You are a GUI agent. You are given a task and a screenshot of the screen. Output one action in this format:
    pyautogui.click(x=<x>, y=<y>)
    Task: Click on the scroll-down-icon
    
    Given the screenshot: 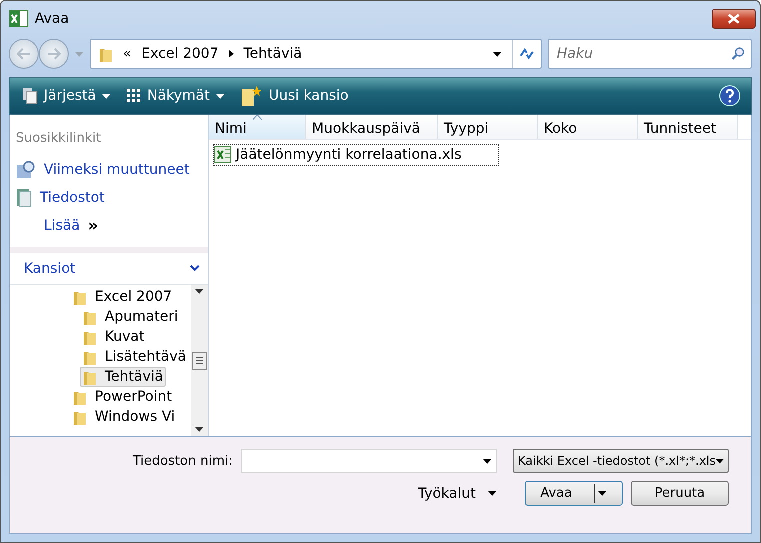 What is the action you would take?
    pyautogui.click(x=199, y=429)
    